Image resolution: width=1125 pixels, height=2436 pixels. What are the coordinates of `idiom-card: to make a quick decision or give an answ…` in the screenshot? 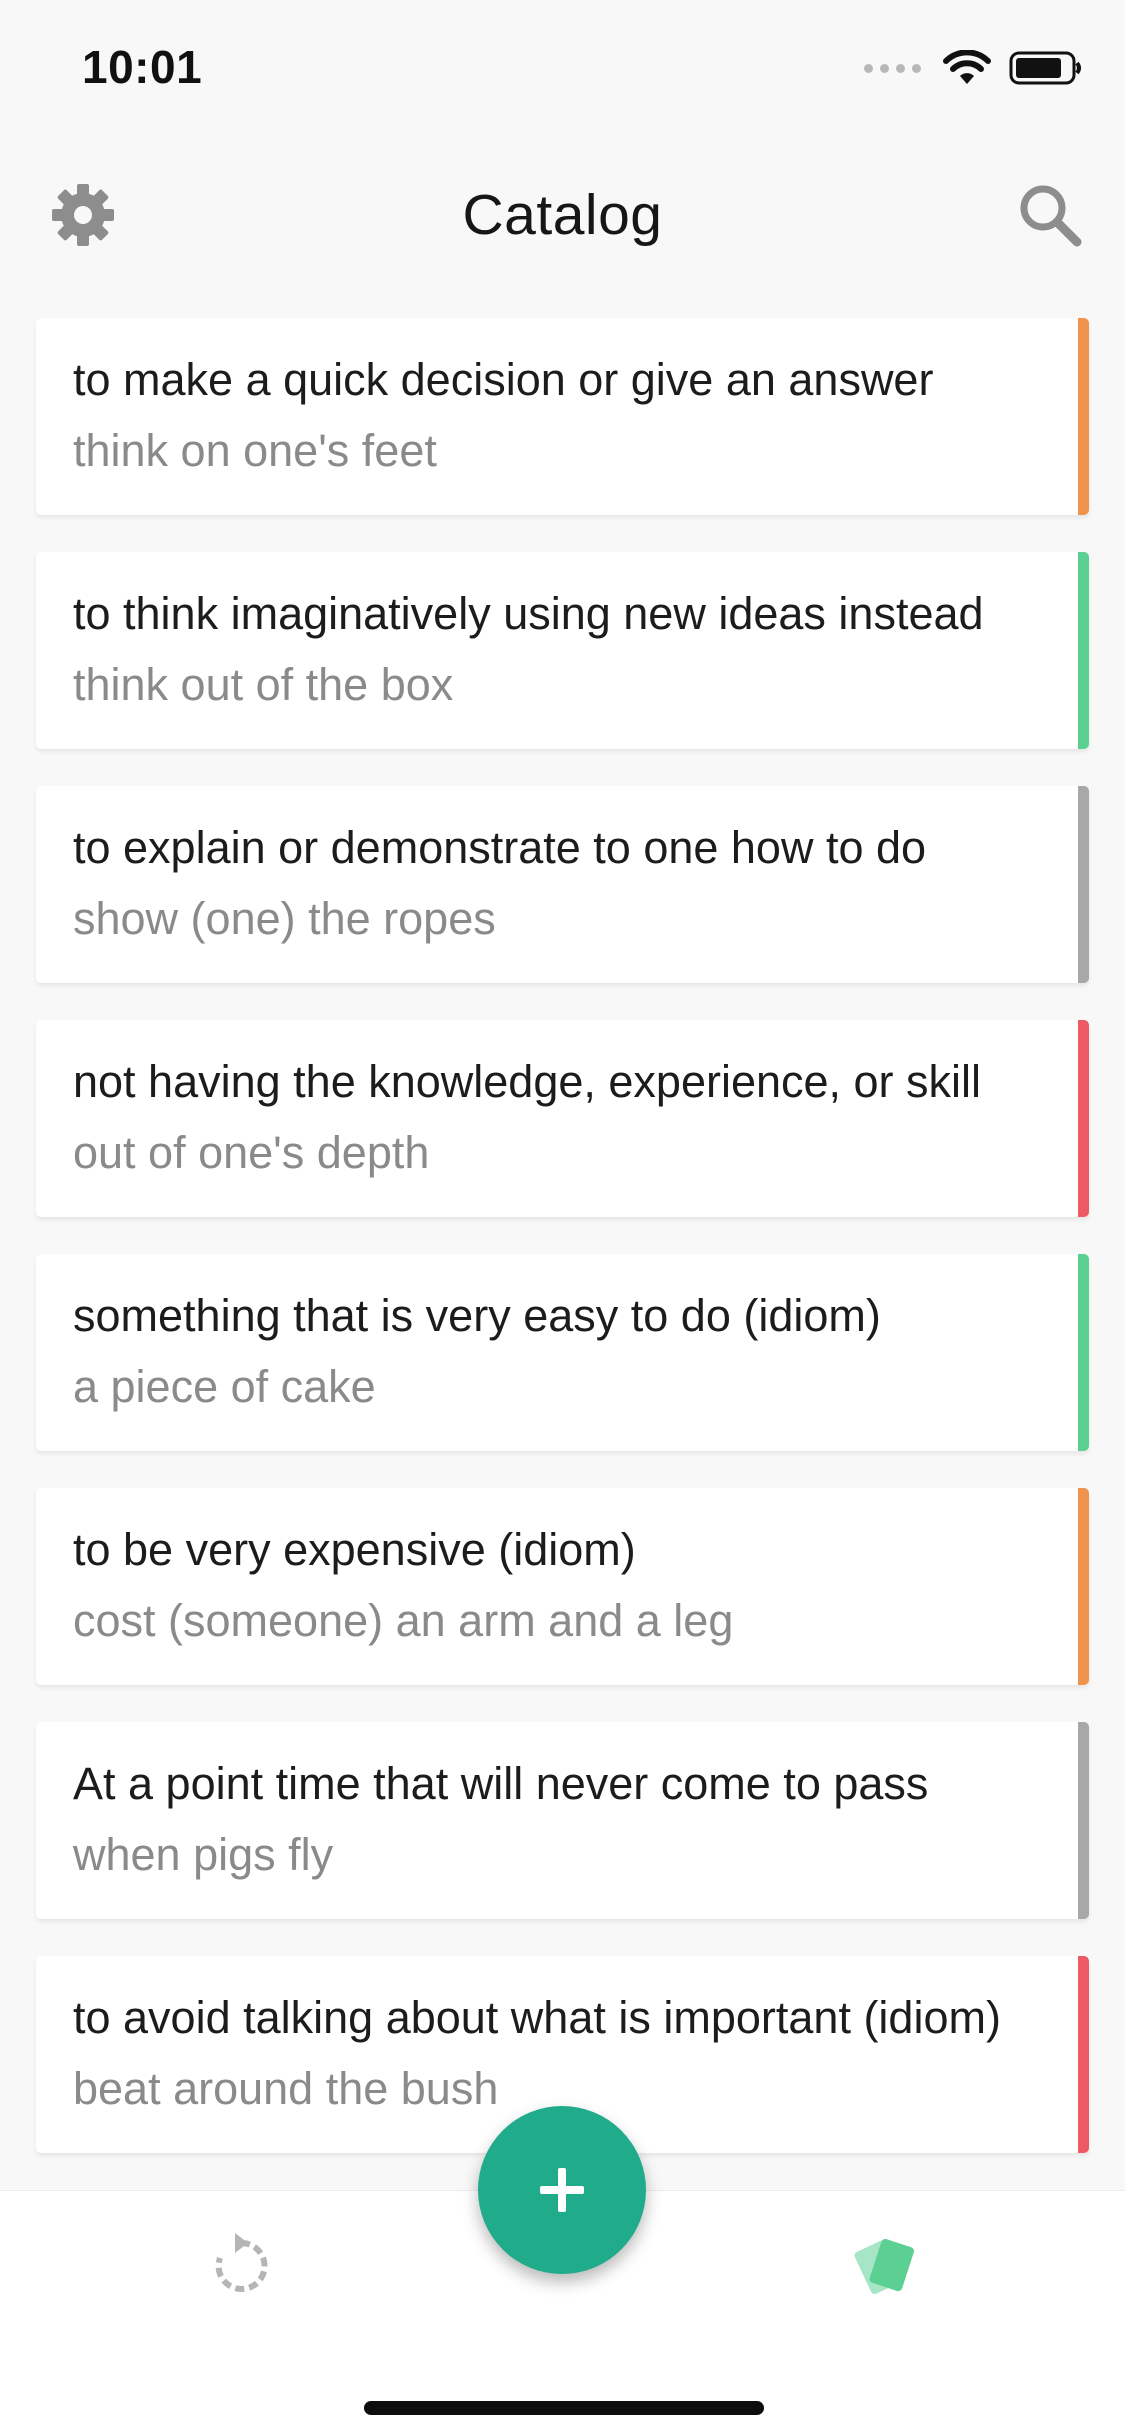 It's located at (562, 416).